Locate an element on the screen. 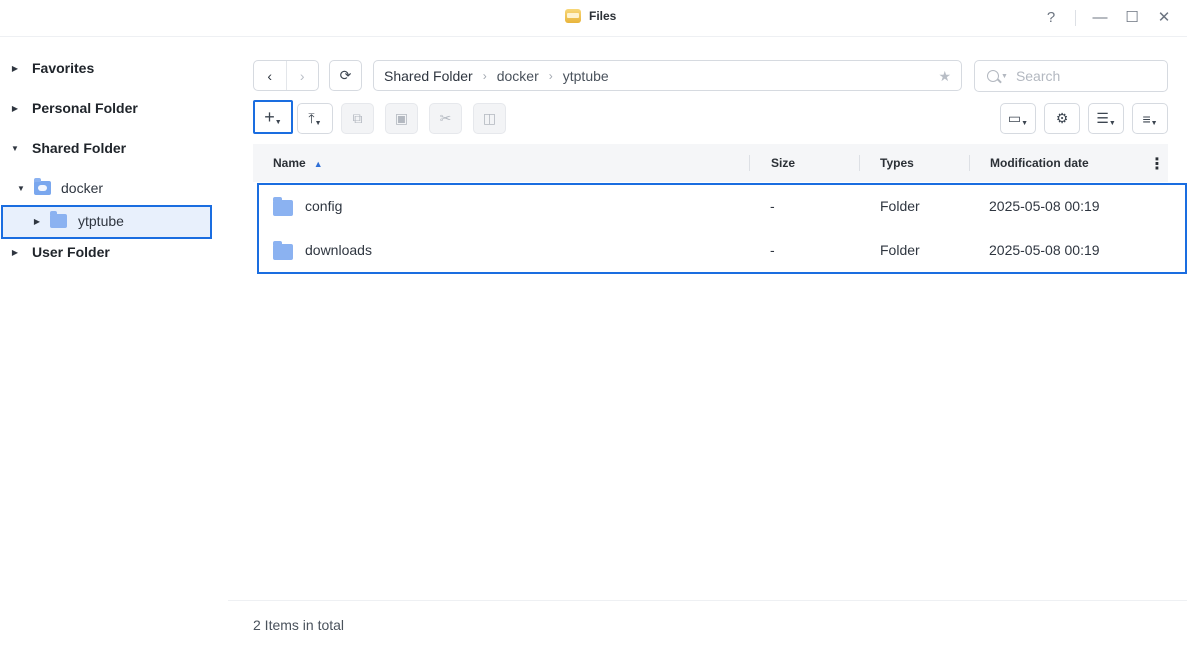 The height and width of the screenshot is (645, 1187). sidebar-item-label: Favorites is located at coordinates (63, 68).